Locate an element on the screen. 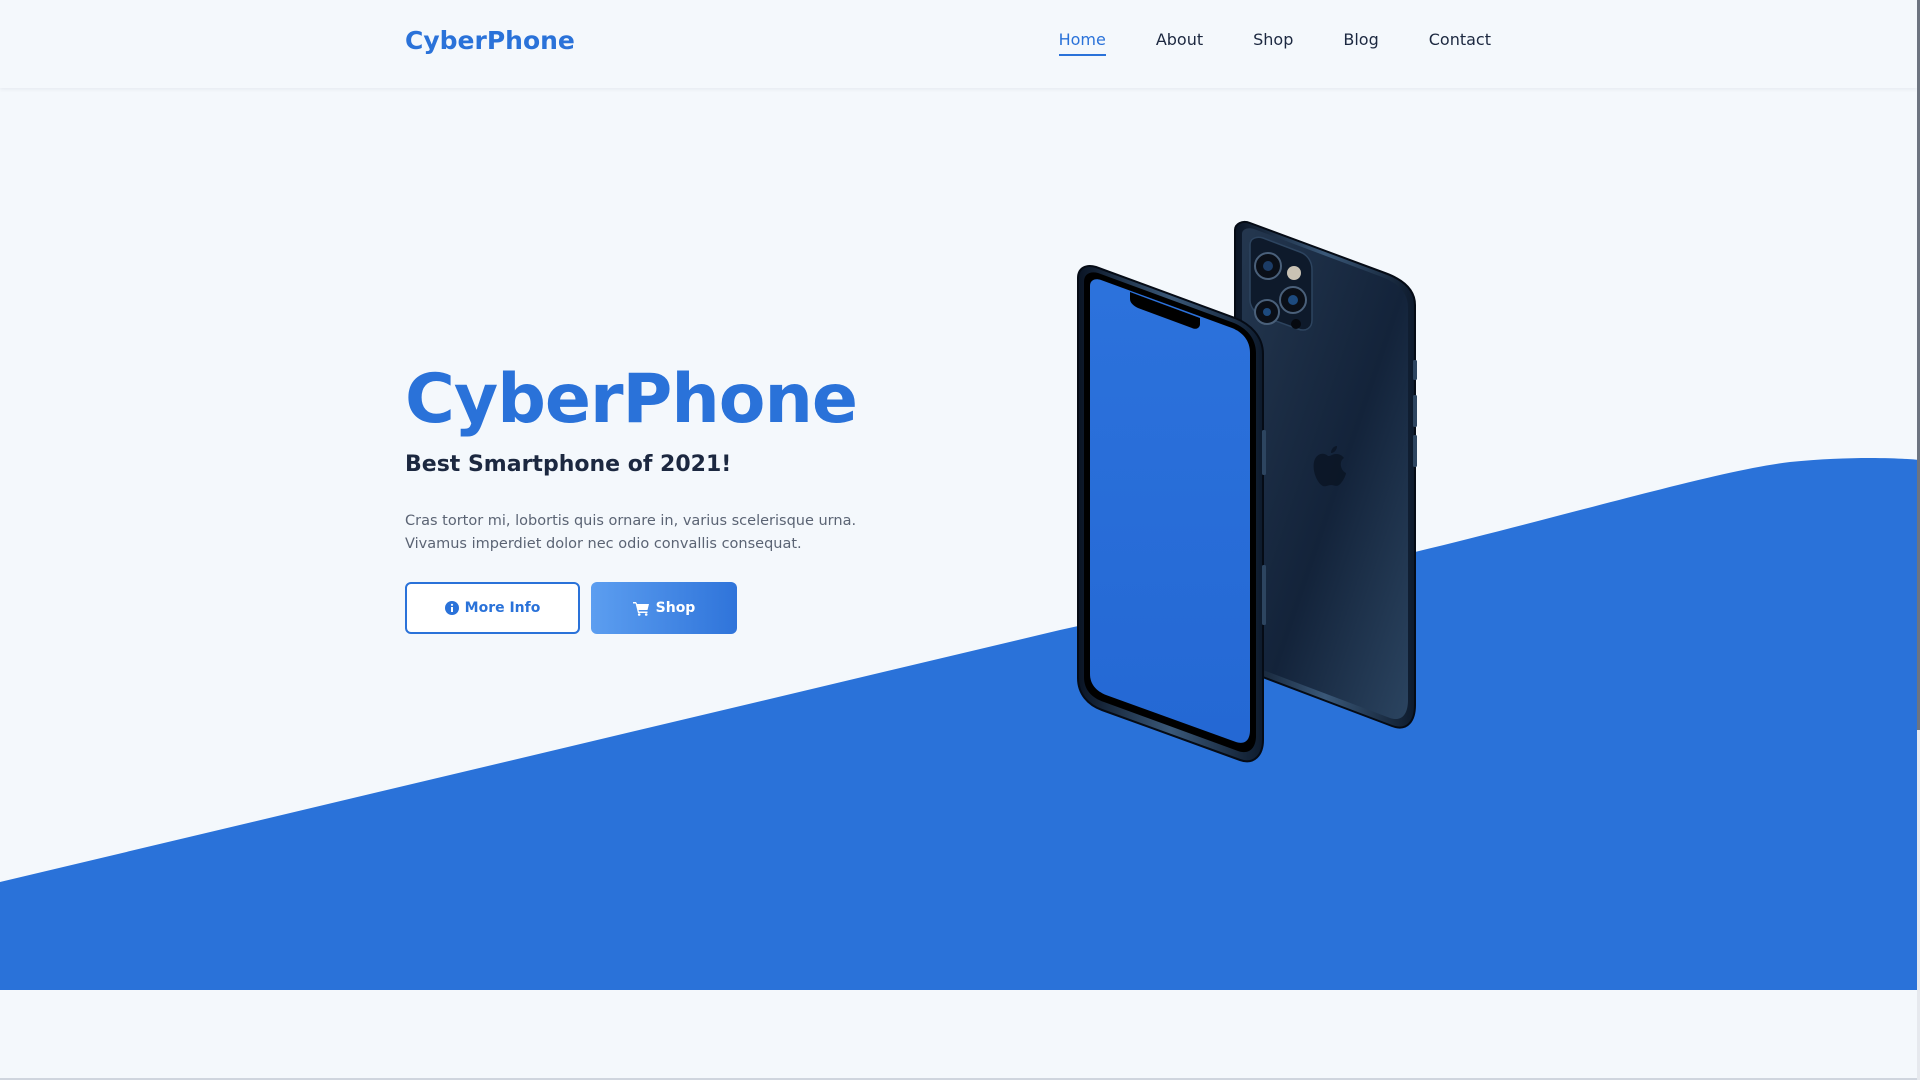 This screenshot has height=1080, width=1920. info-circle-icon is located at coordinates (451, 608).